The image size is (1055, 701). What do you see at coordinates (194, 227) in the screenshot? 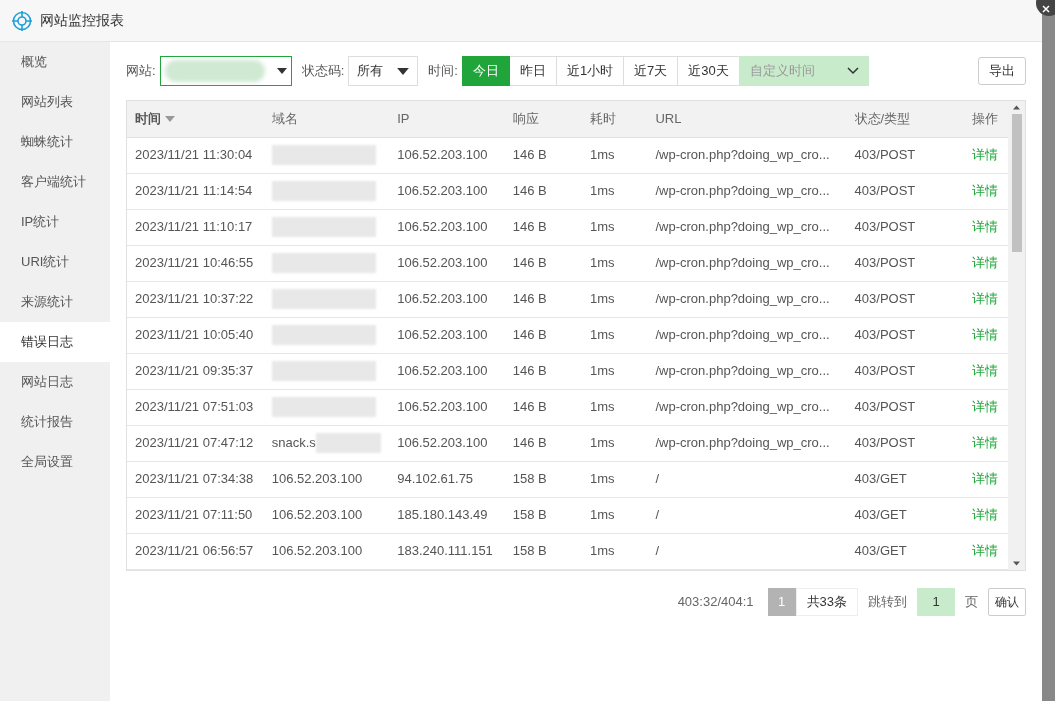
I see `table-cell: 2023/11/21 11:10:17` at bounding box center [194, 227].